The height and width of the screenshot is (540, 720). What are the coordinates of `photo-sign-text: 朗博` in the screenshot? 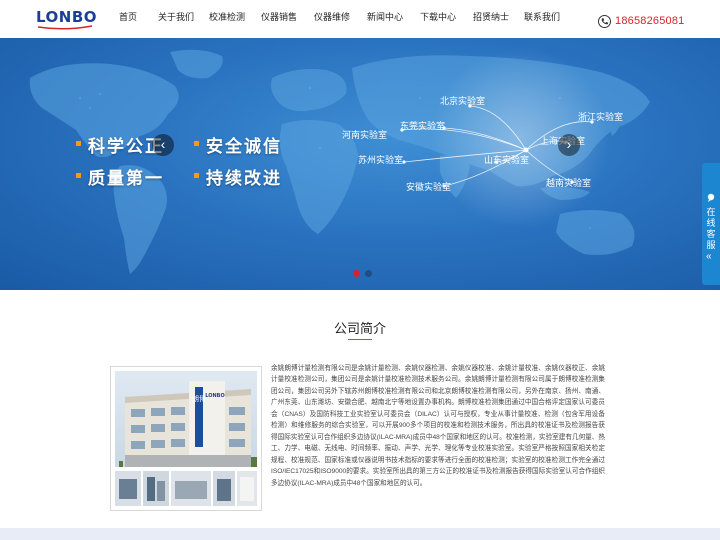 It's located at (199, 398).